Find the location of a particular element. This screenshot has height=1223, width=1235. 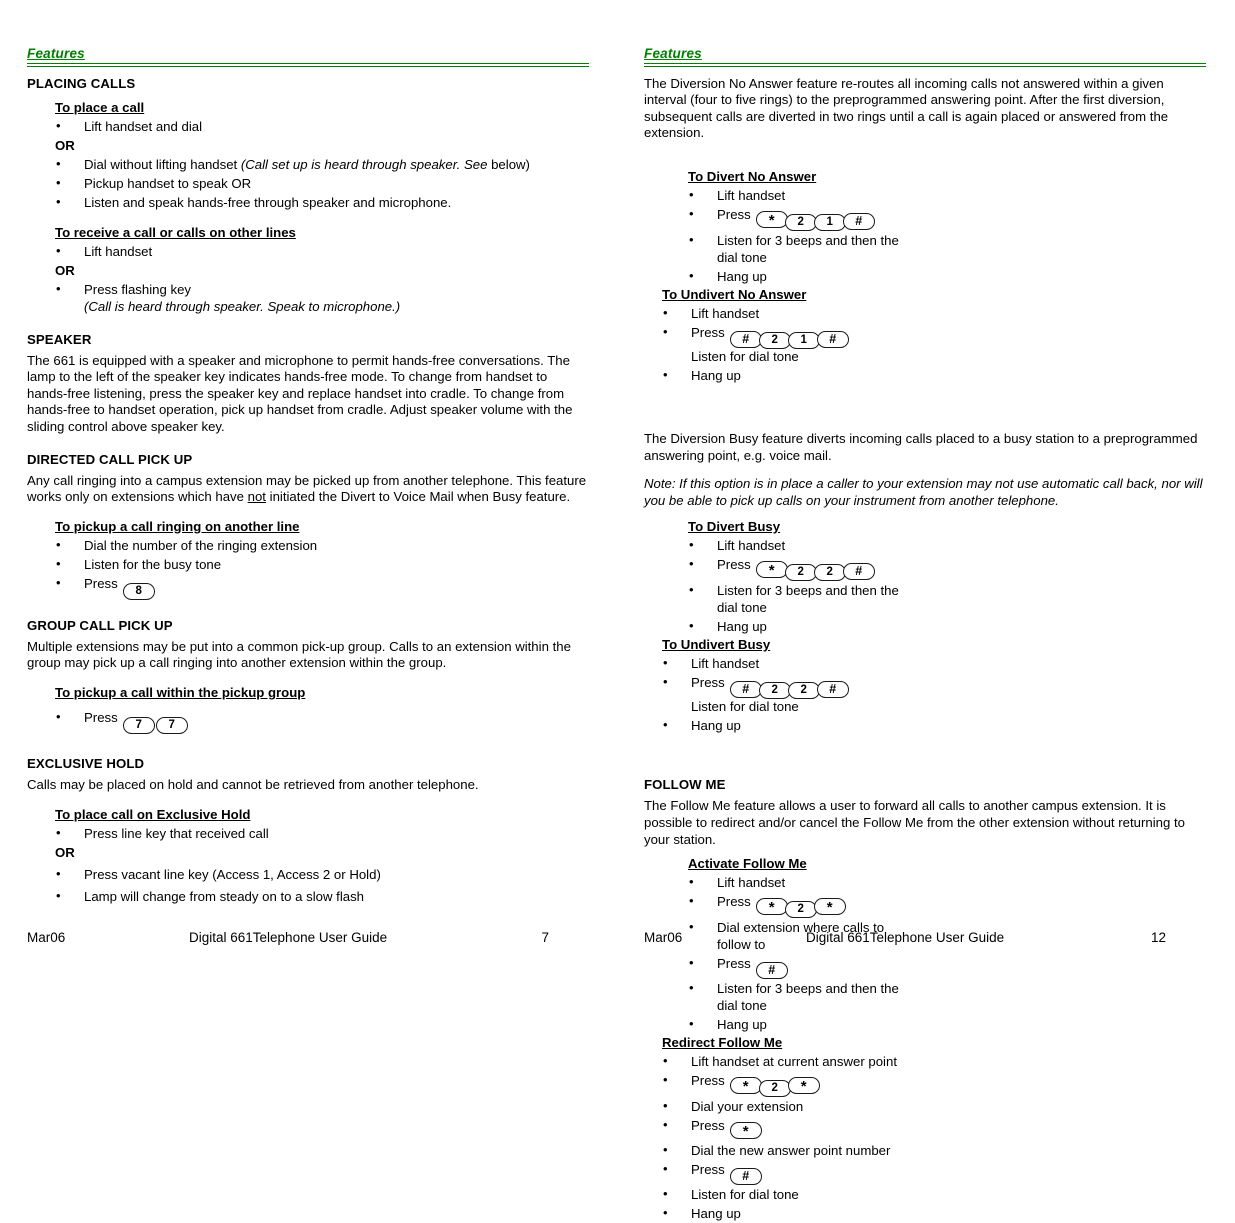

running-header-right: Features is located at coordinates (925, 56).